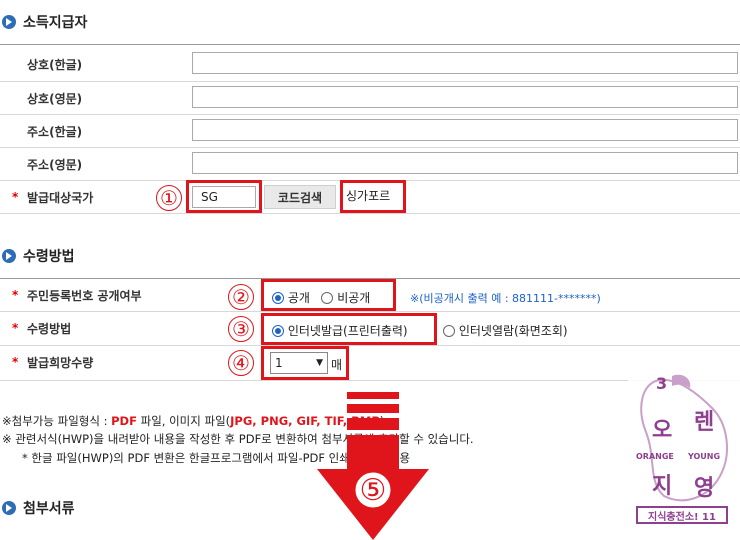 The width and height of the screenshot is (740, 540). I want to click on logo-en-right: YOUNG, so click(704, 456).